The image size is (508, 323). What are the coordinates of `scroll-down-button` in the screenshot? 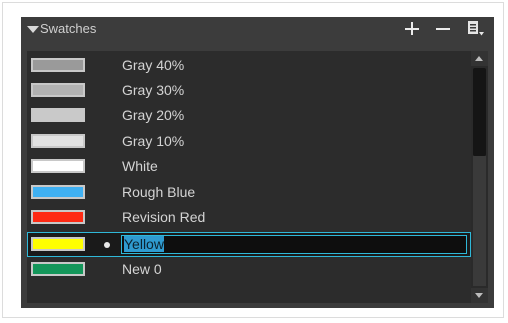 It's located at (479, 295).